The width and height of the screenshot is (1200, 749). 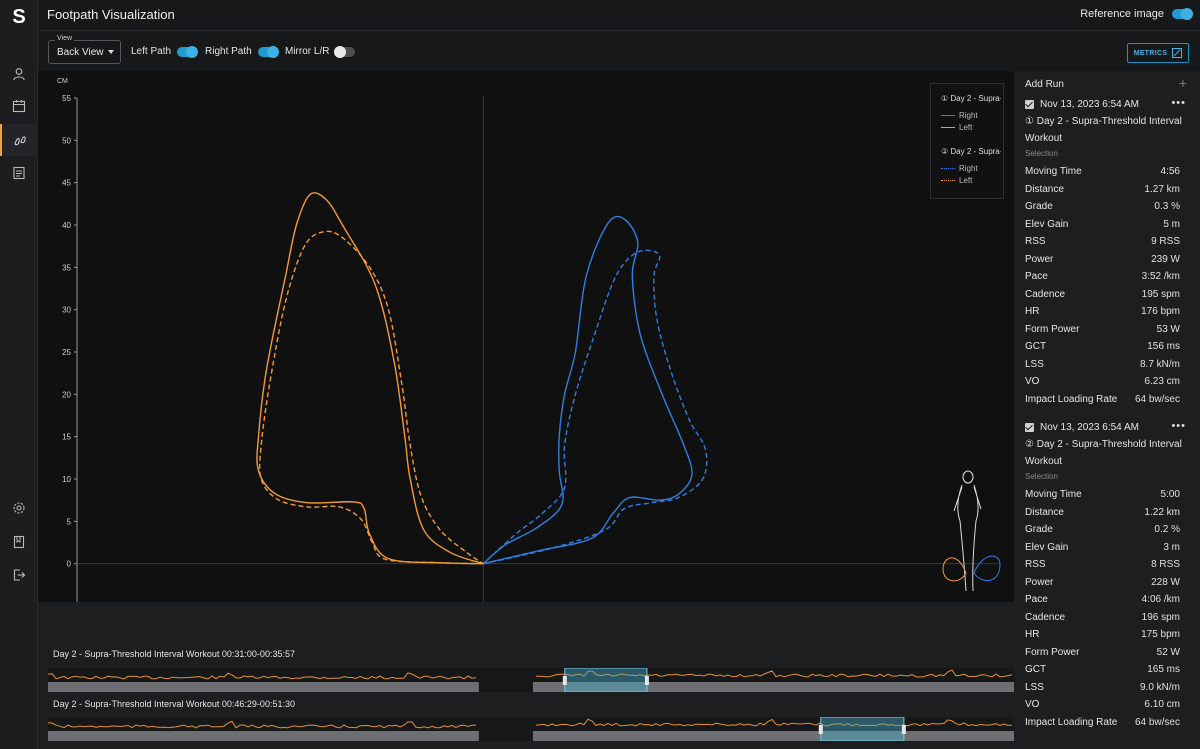 I want to click on timeline-1-strip, so click(x=531, y=680).